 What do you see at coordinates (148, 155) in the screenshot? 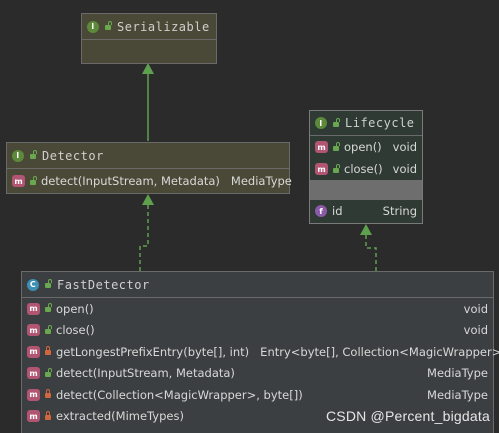
I see `node-header: I Detector` at bounding box center [148, 155].